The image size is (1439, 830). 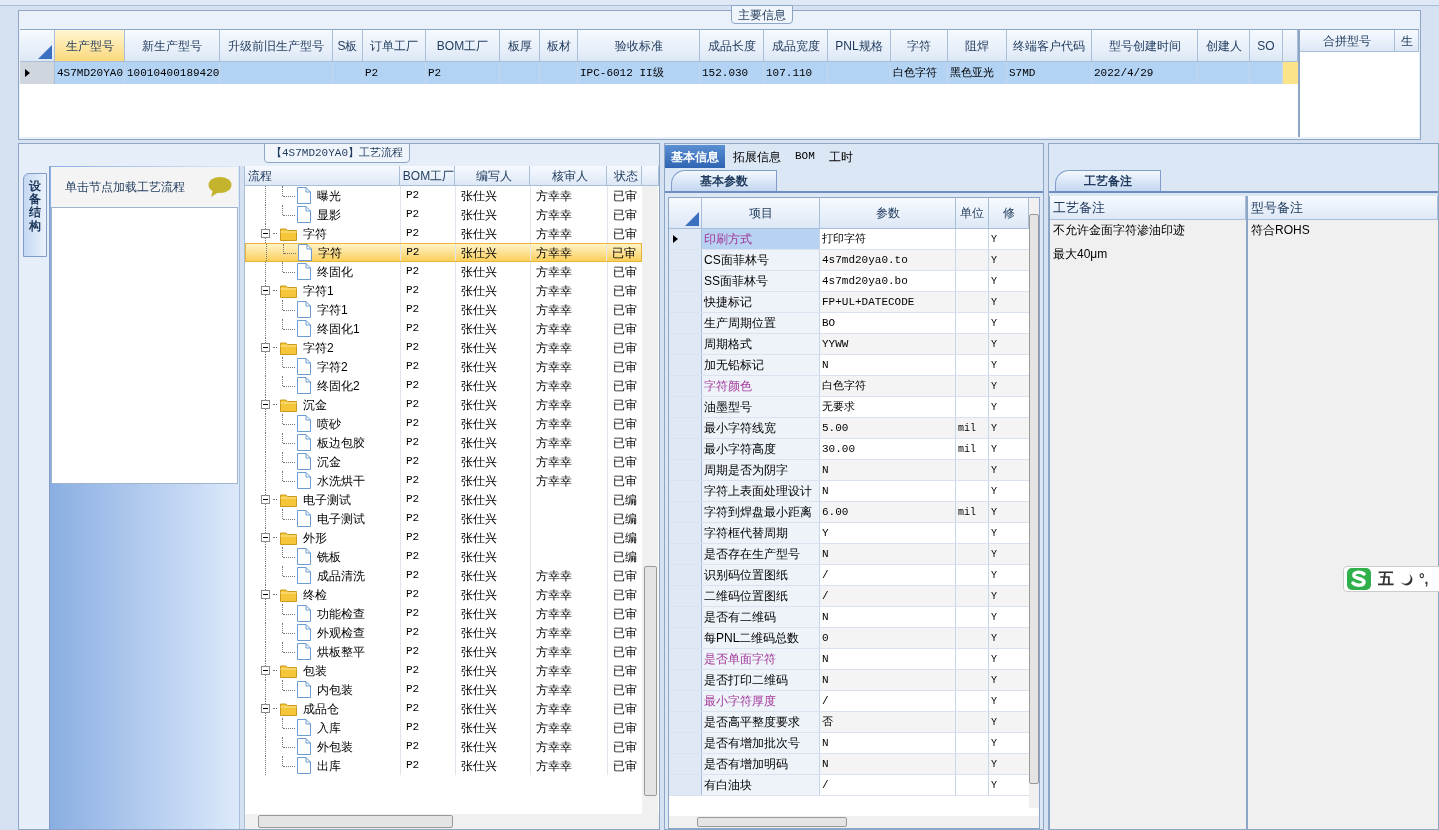 What do you see at coordinates (849, 260) in the screenshot?
I see `table-row: CS面菲林号 4s7md20ya0.to Y` at bounding box center [849, 260].